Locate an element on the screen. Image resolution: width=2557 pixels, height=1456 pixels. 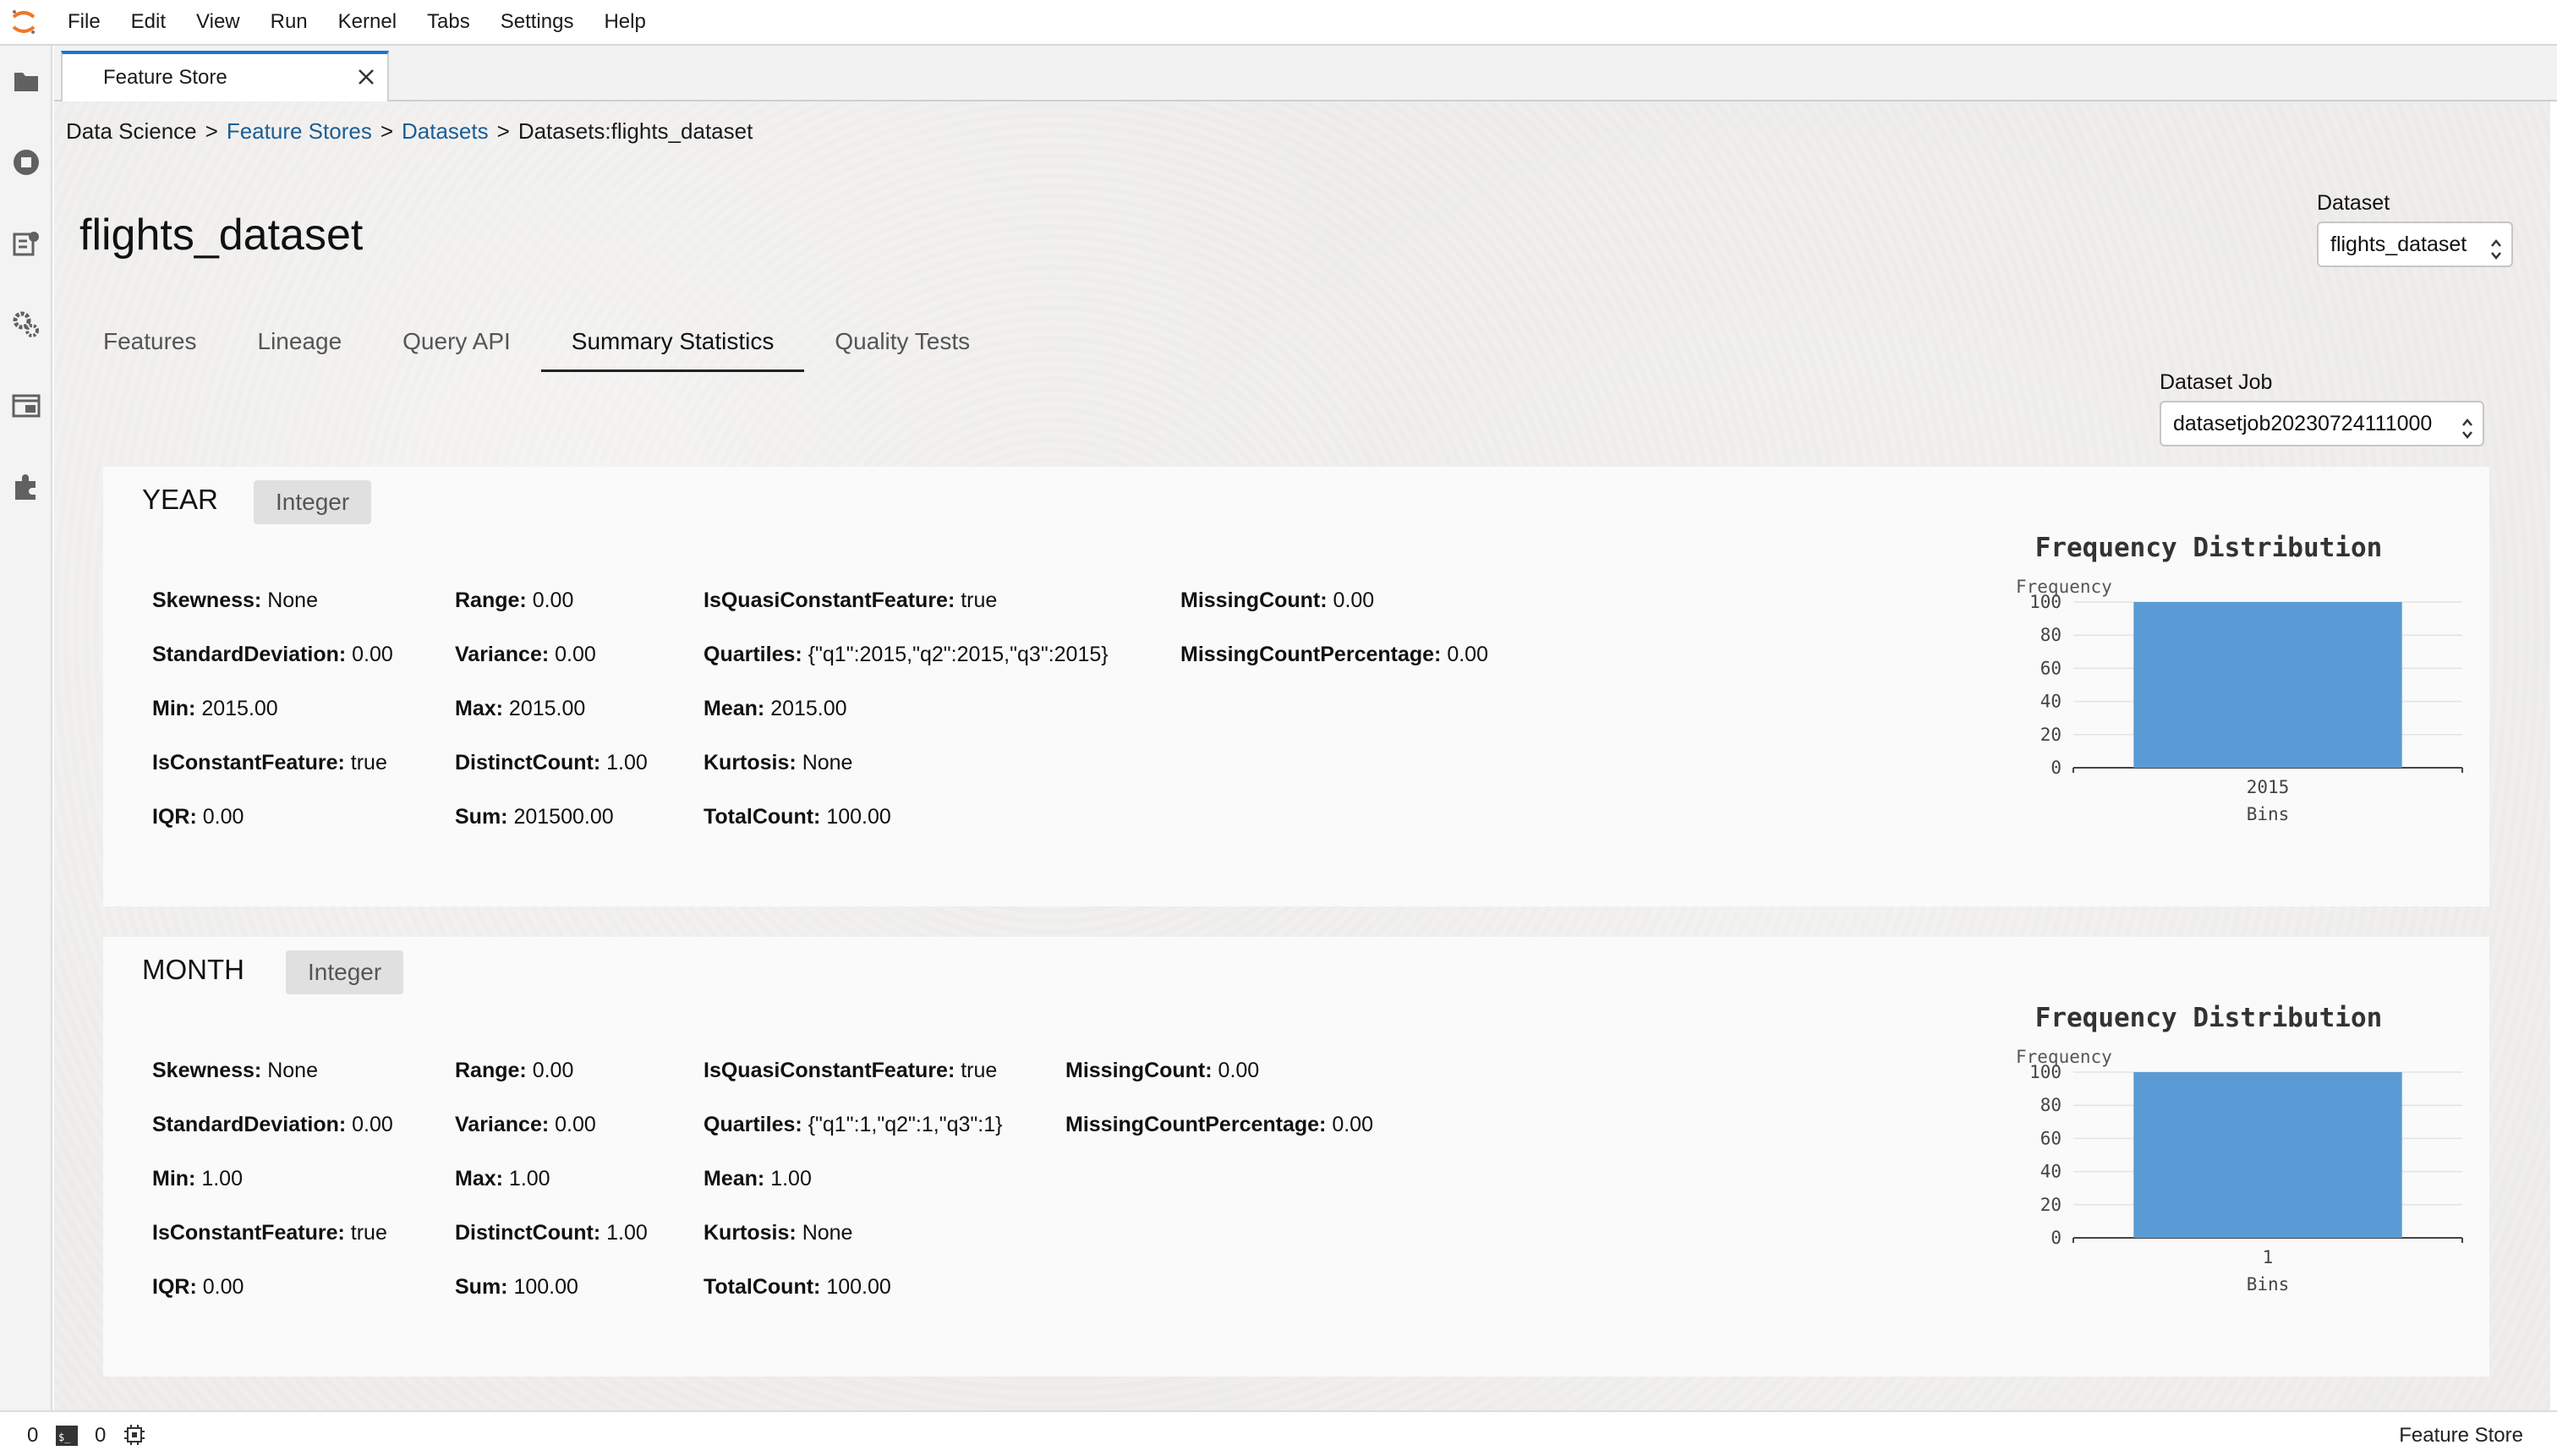
menu-run: Run is located at coordinates (289, 22).